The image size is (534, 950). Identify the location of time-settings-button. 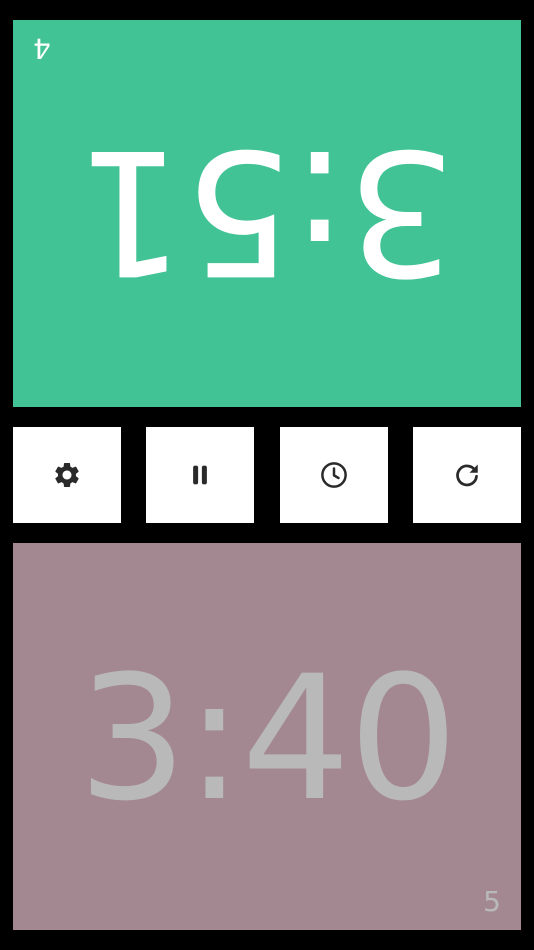
(334, 475).